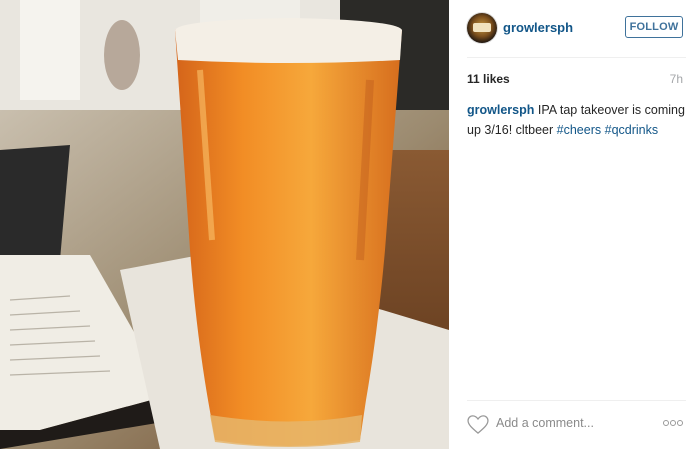 The width and height of the screenshot is (700, 449). I want to click on more-options-icon, so click(673, 423).